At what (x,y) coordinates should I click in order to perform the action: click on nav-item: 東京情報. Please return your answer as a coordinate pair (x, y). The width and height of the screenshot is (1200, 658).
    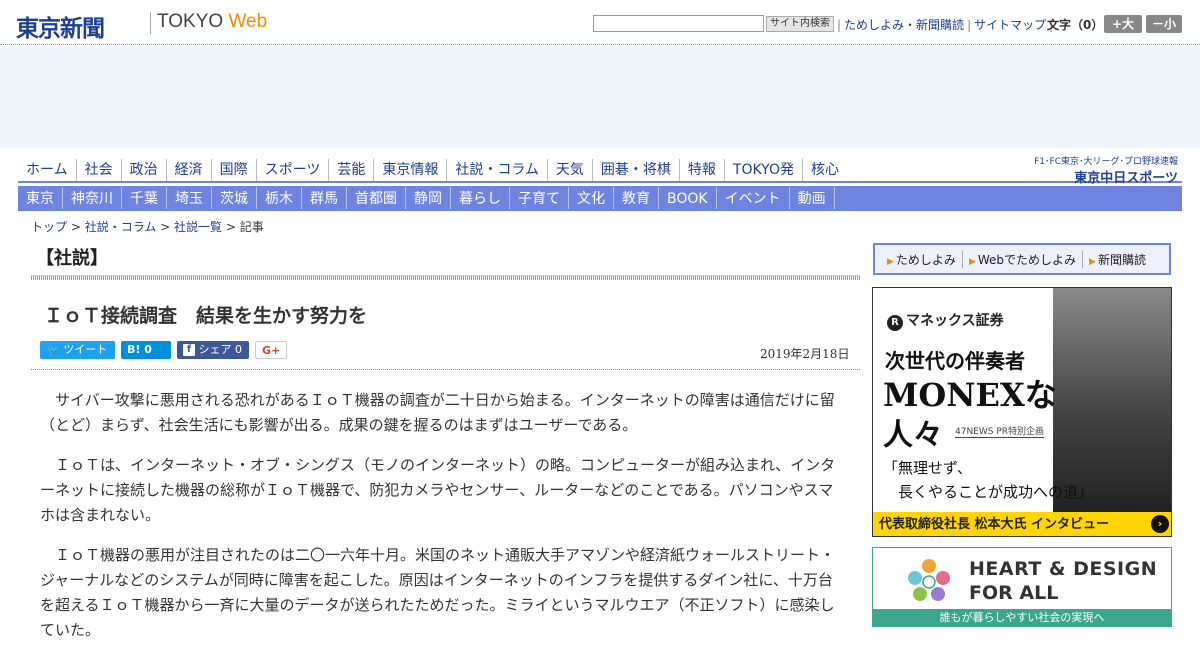
    Looking at the image, I should click on (411, 170).